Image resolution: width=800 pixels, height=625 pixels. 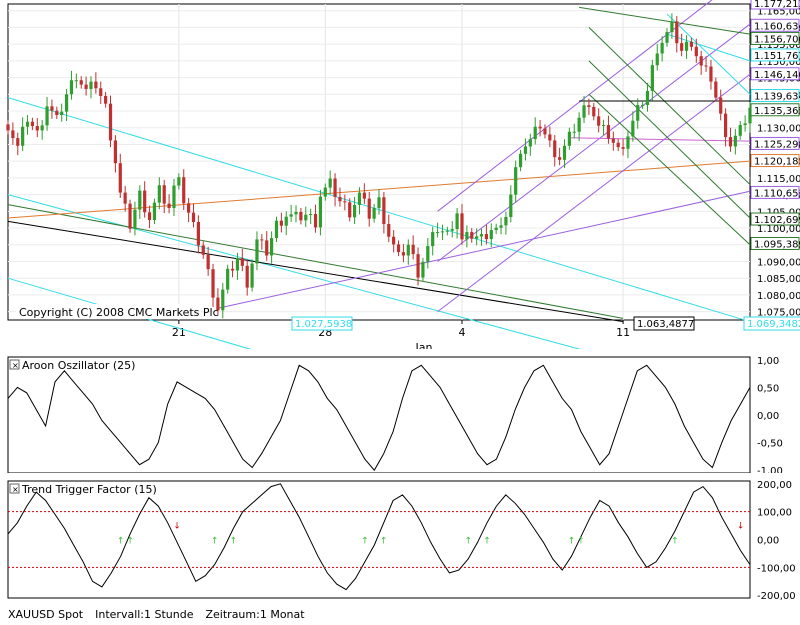 What do you see at coordinates (768, 416) in the screenshot?
I see `aroon-y-tick-label: 0,00` at bounding box center [768, 416].